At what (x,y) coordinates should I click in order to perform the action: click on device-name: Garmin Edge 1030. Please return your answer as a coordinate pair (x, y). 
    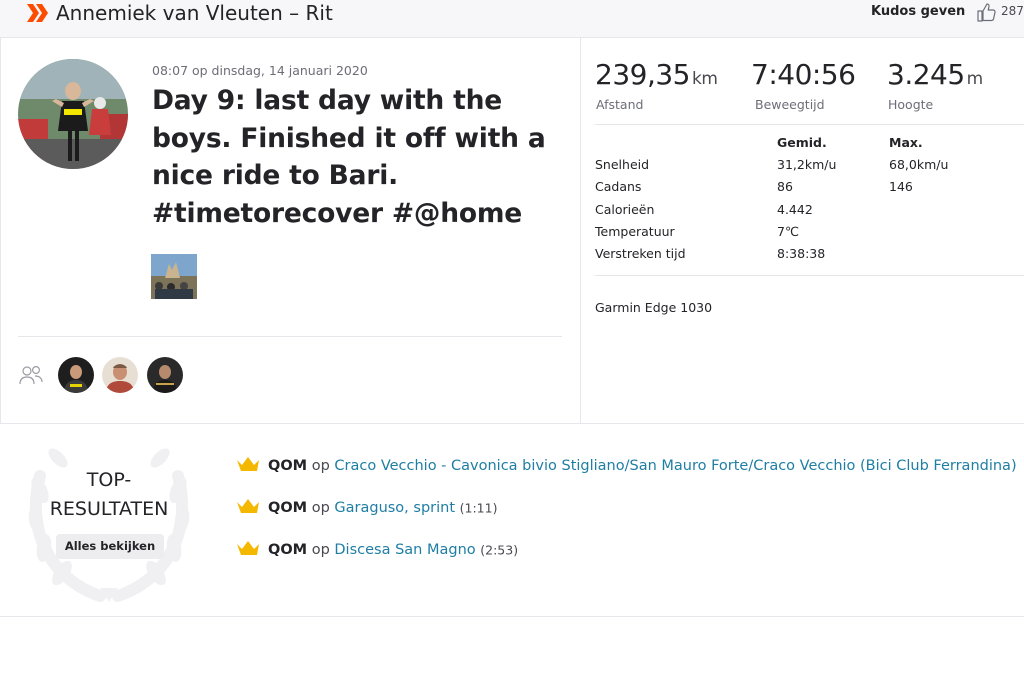
    Looking at the image, I should click on (654, 307).